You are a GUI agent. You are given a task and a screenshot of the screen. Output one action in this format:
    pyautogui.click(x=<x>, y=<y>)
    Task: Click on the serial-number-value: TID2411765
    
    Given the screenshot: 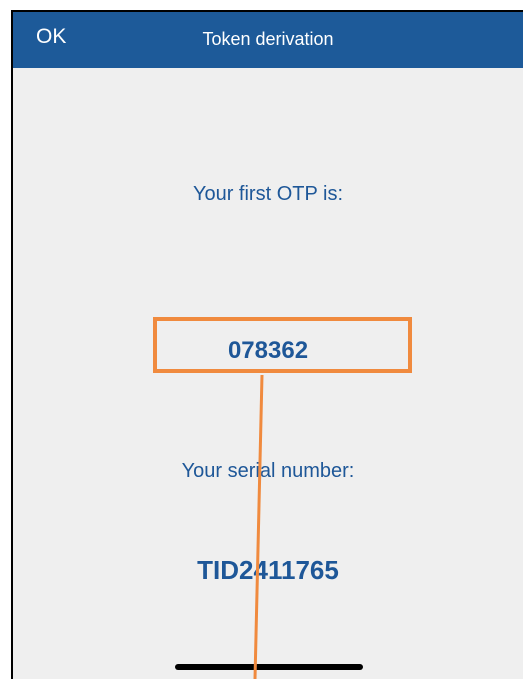 What is the action you would take?
    pyautogui.click(x=268, y=570)
    